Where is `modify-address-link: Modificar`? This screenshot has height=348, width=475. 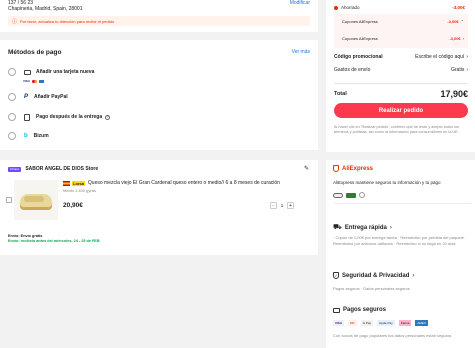 modify-address-link: Modificar is located at coordinates (300, 3).